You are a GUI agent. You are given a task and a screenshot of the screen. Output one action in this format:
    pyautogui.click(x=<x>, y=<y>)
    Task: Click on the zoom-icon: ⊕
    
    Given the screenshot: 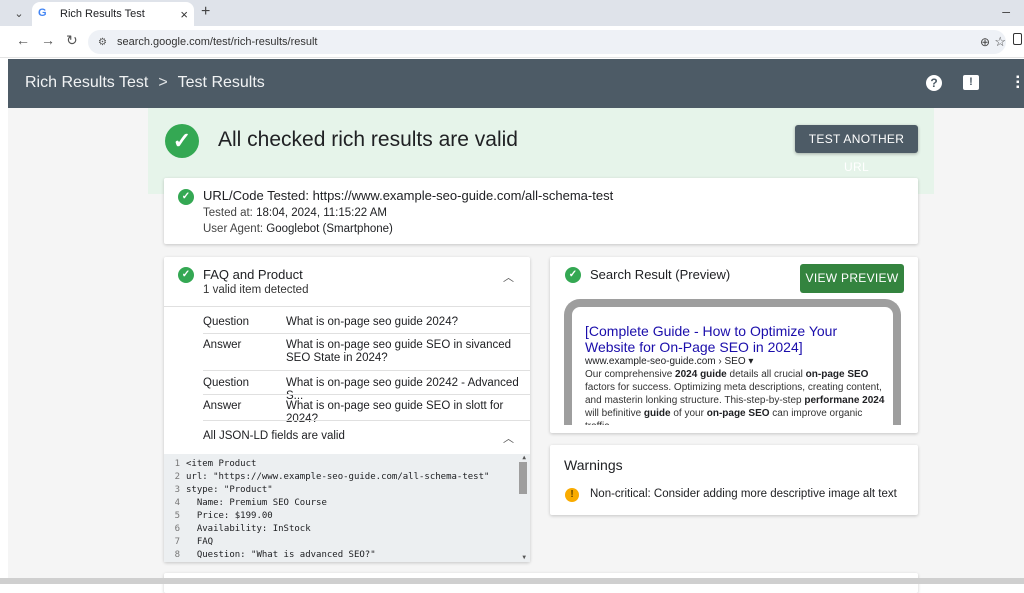 What is the action you would take?
    pyautogui.click(x=985, y=42)
    